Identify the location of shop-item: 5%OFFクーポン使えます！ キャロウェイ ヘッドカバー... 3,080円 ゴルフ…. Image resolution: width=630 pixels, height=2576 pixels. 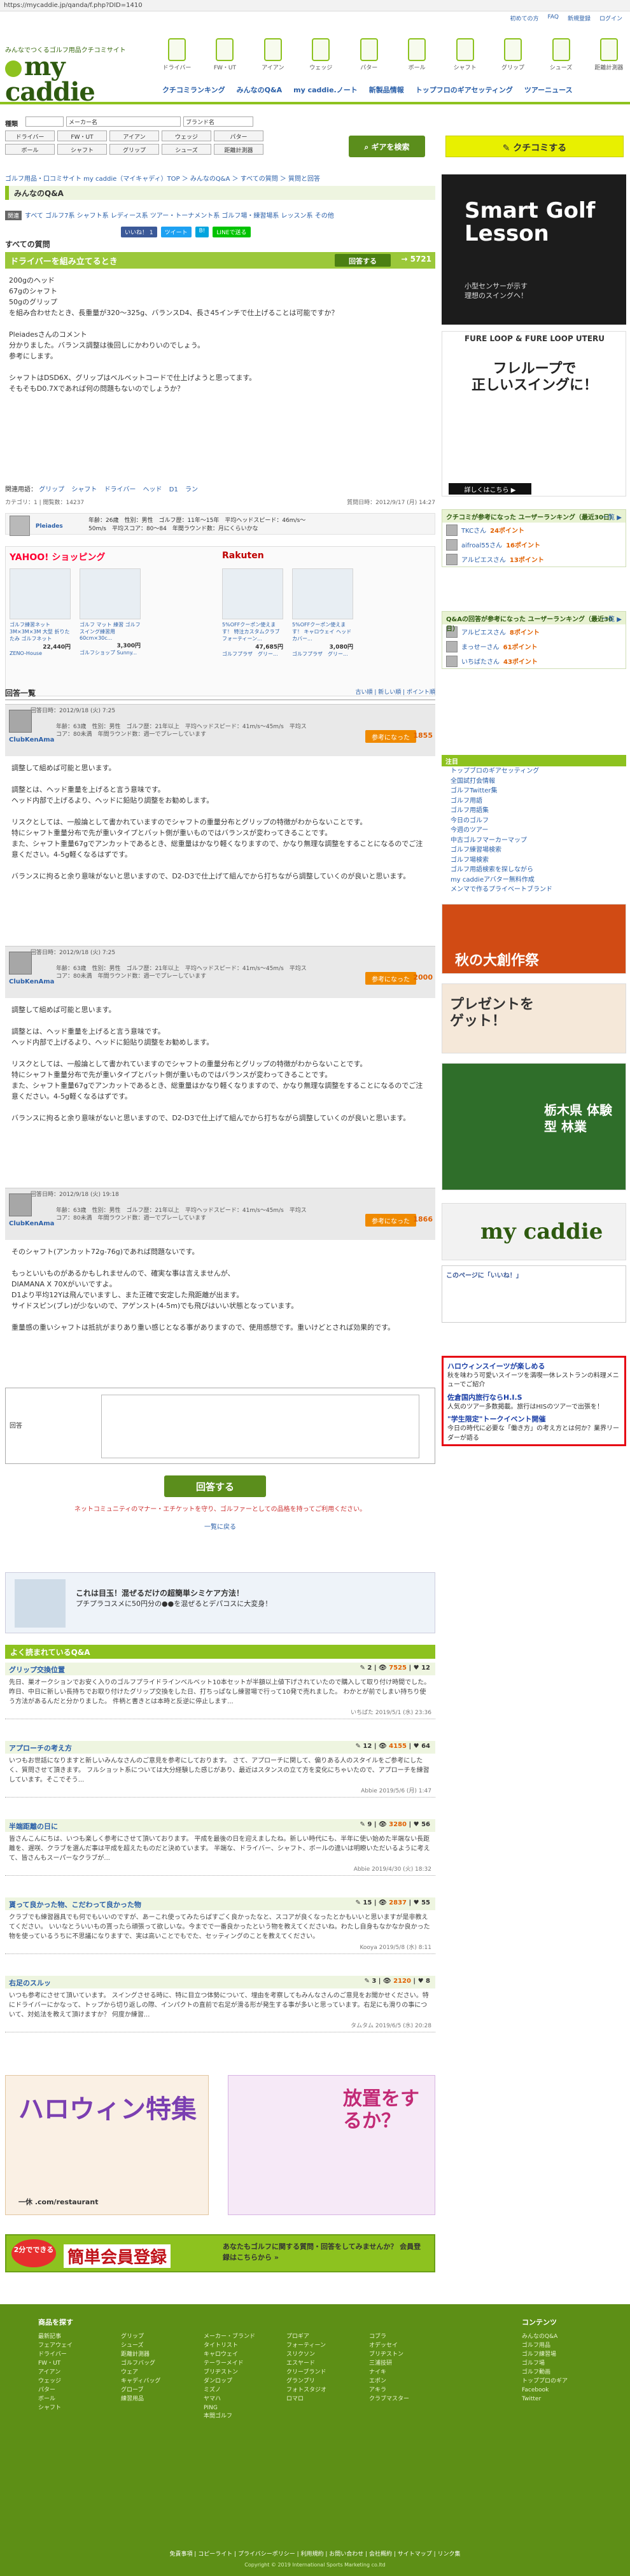
(322, 613).